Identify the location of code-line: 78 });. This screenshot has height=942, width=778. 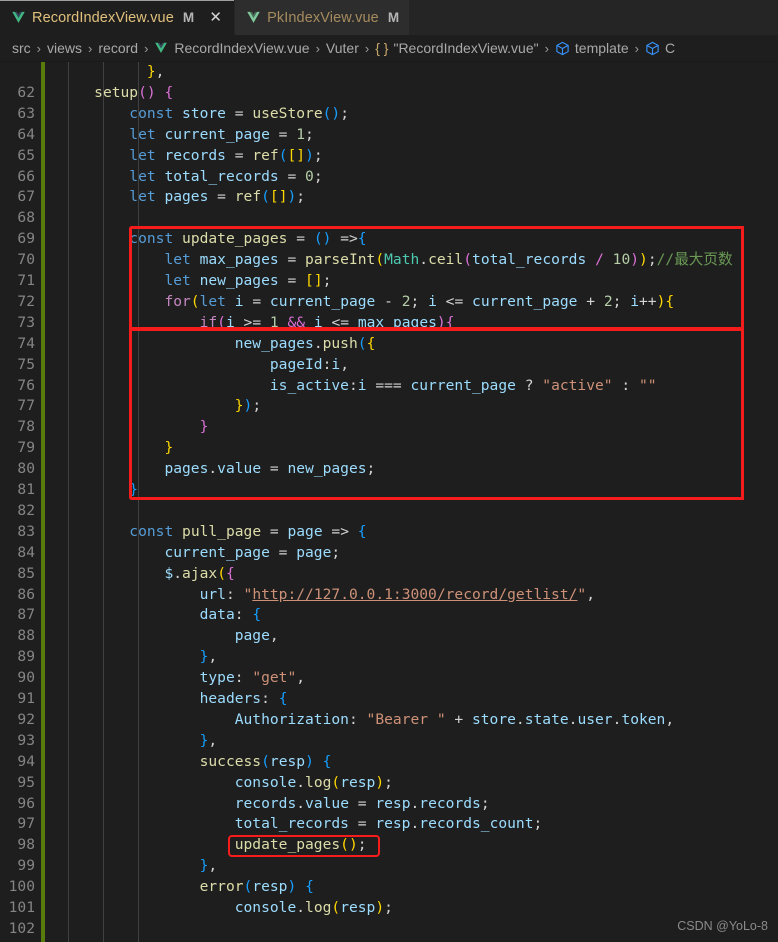
(389, 415).